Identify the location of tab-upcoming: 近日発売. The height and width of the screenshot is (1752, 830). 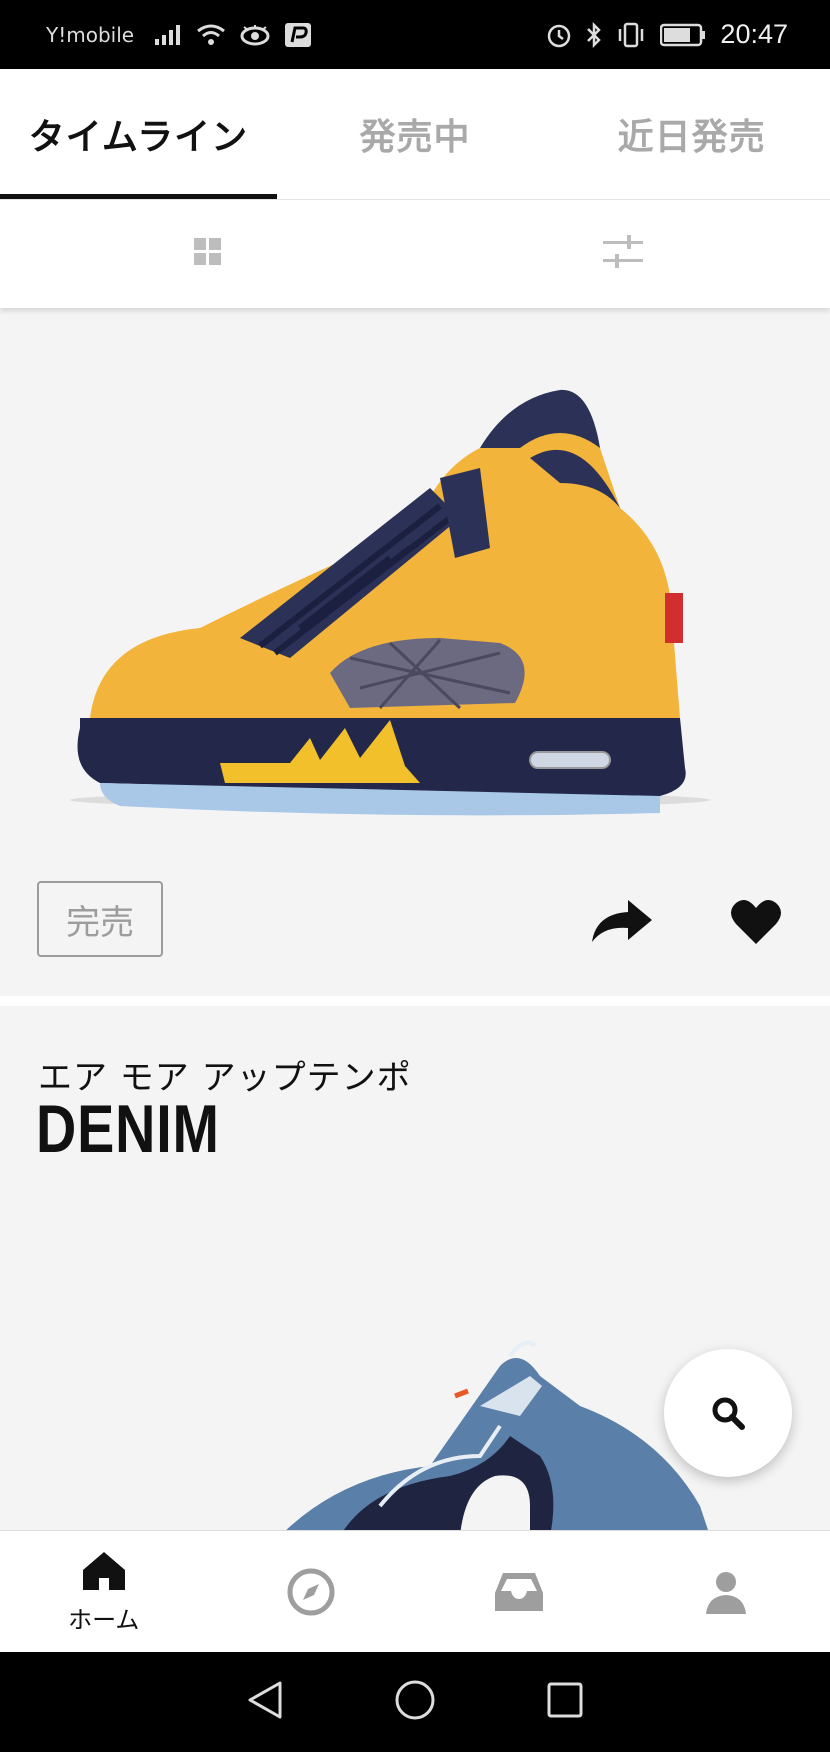
(691, 134).